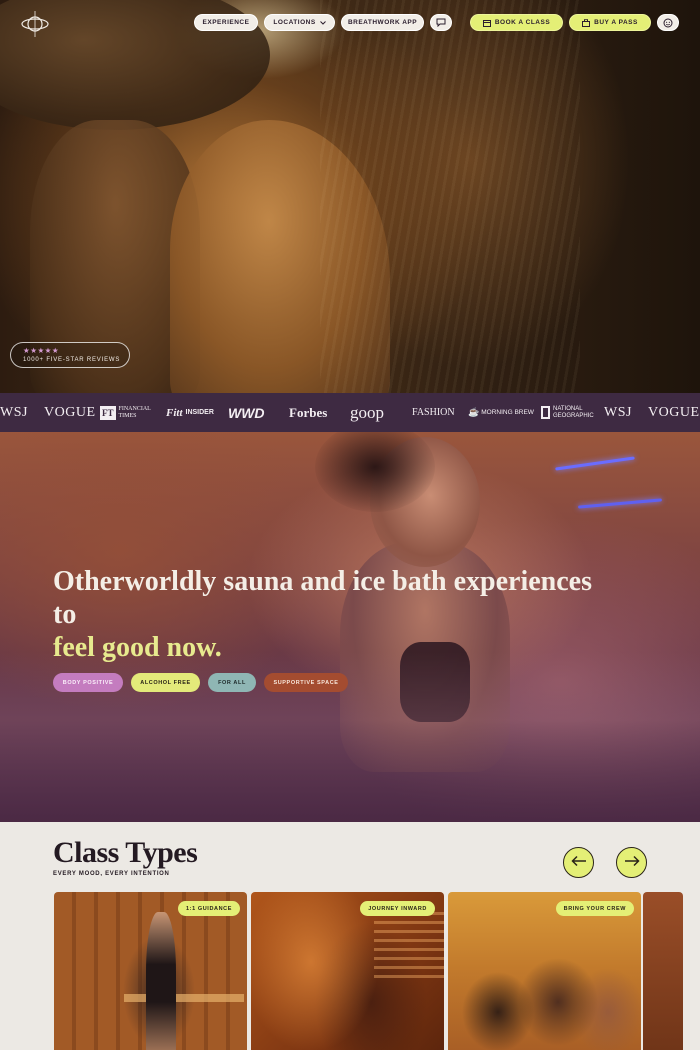  I want to click on press-logo-national-geographic: NATIONAL GEOGRAPHIC, so click(567, 412).